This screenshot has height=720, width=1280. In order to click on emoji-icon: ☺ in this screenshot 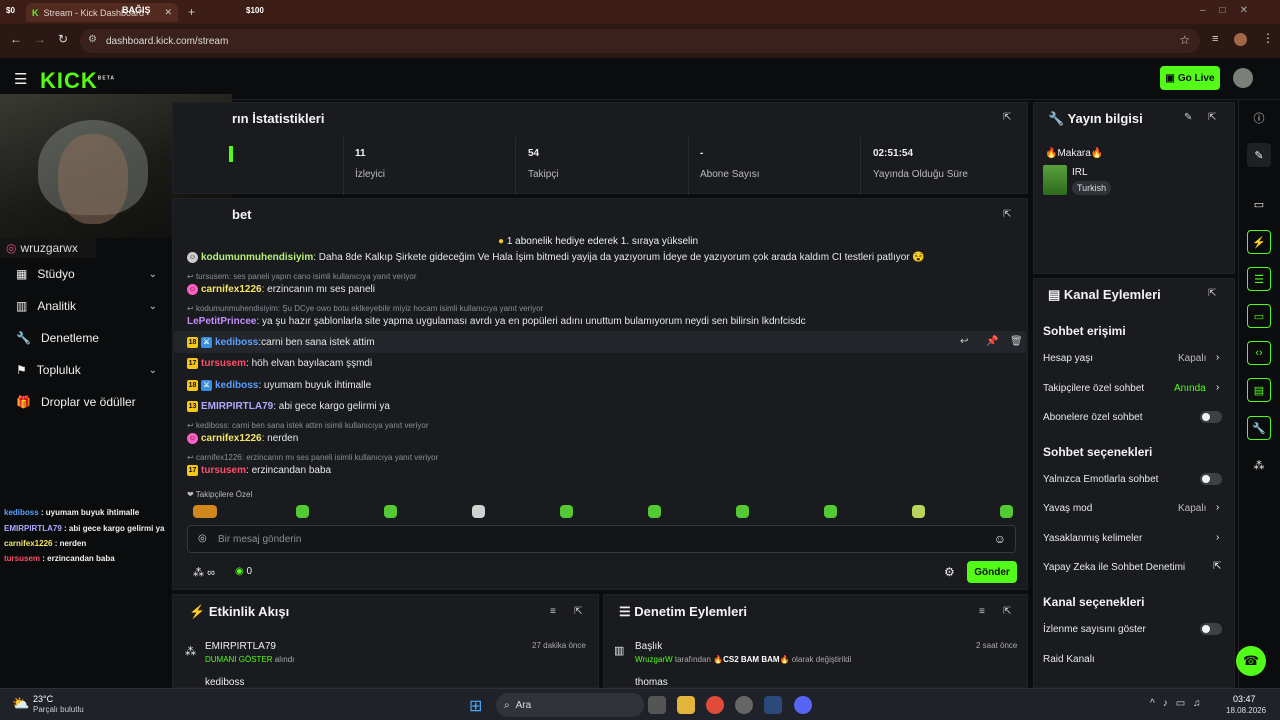, I will do `click(1000, 539)`.